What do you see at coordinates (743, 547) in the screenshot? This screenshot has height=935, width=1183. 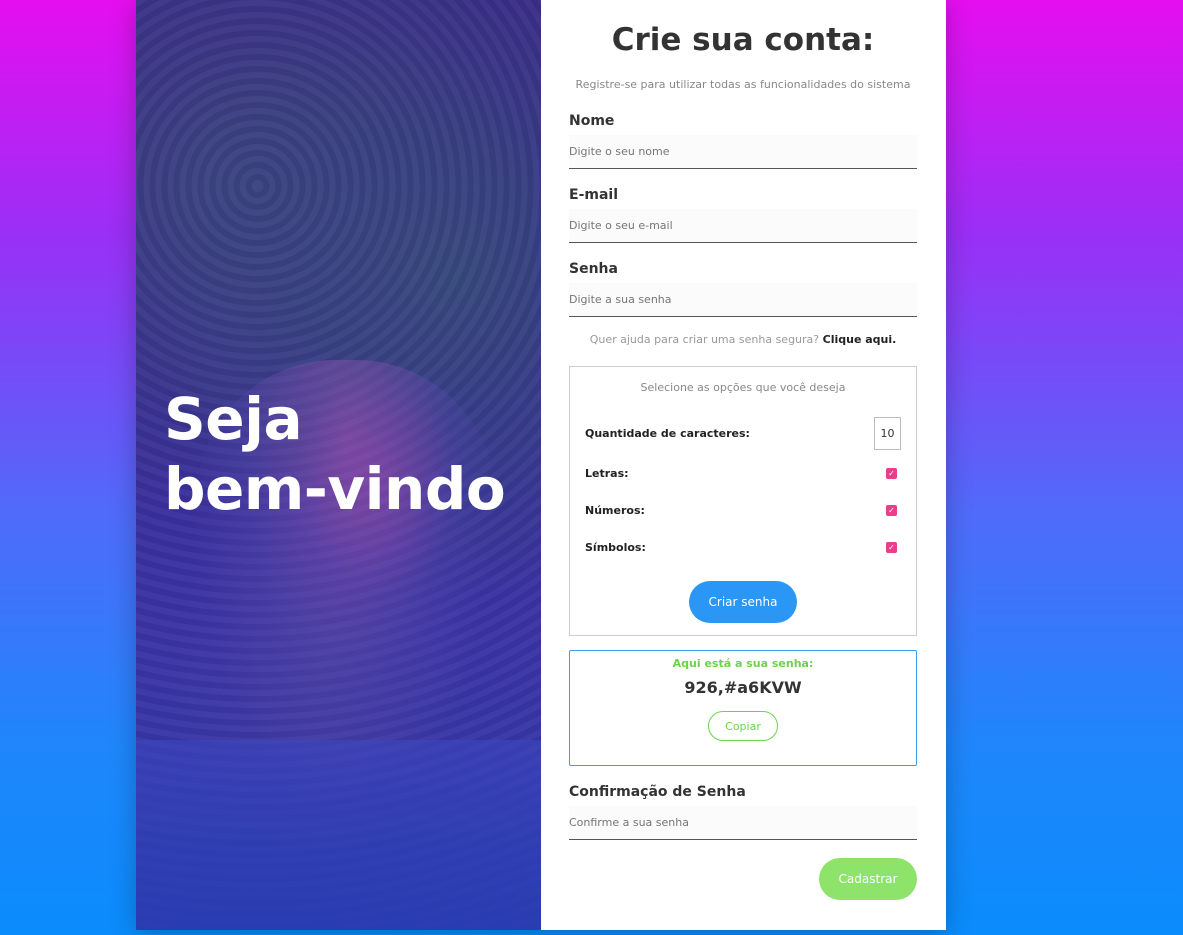 I see `symbols-row: Símbolos: ✓` at bounding box center [743, 547].